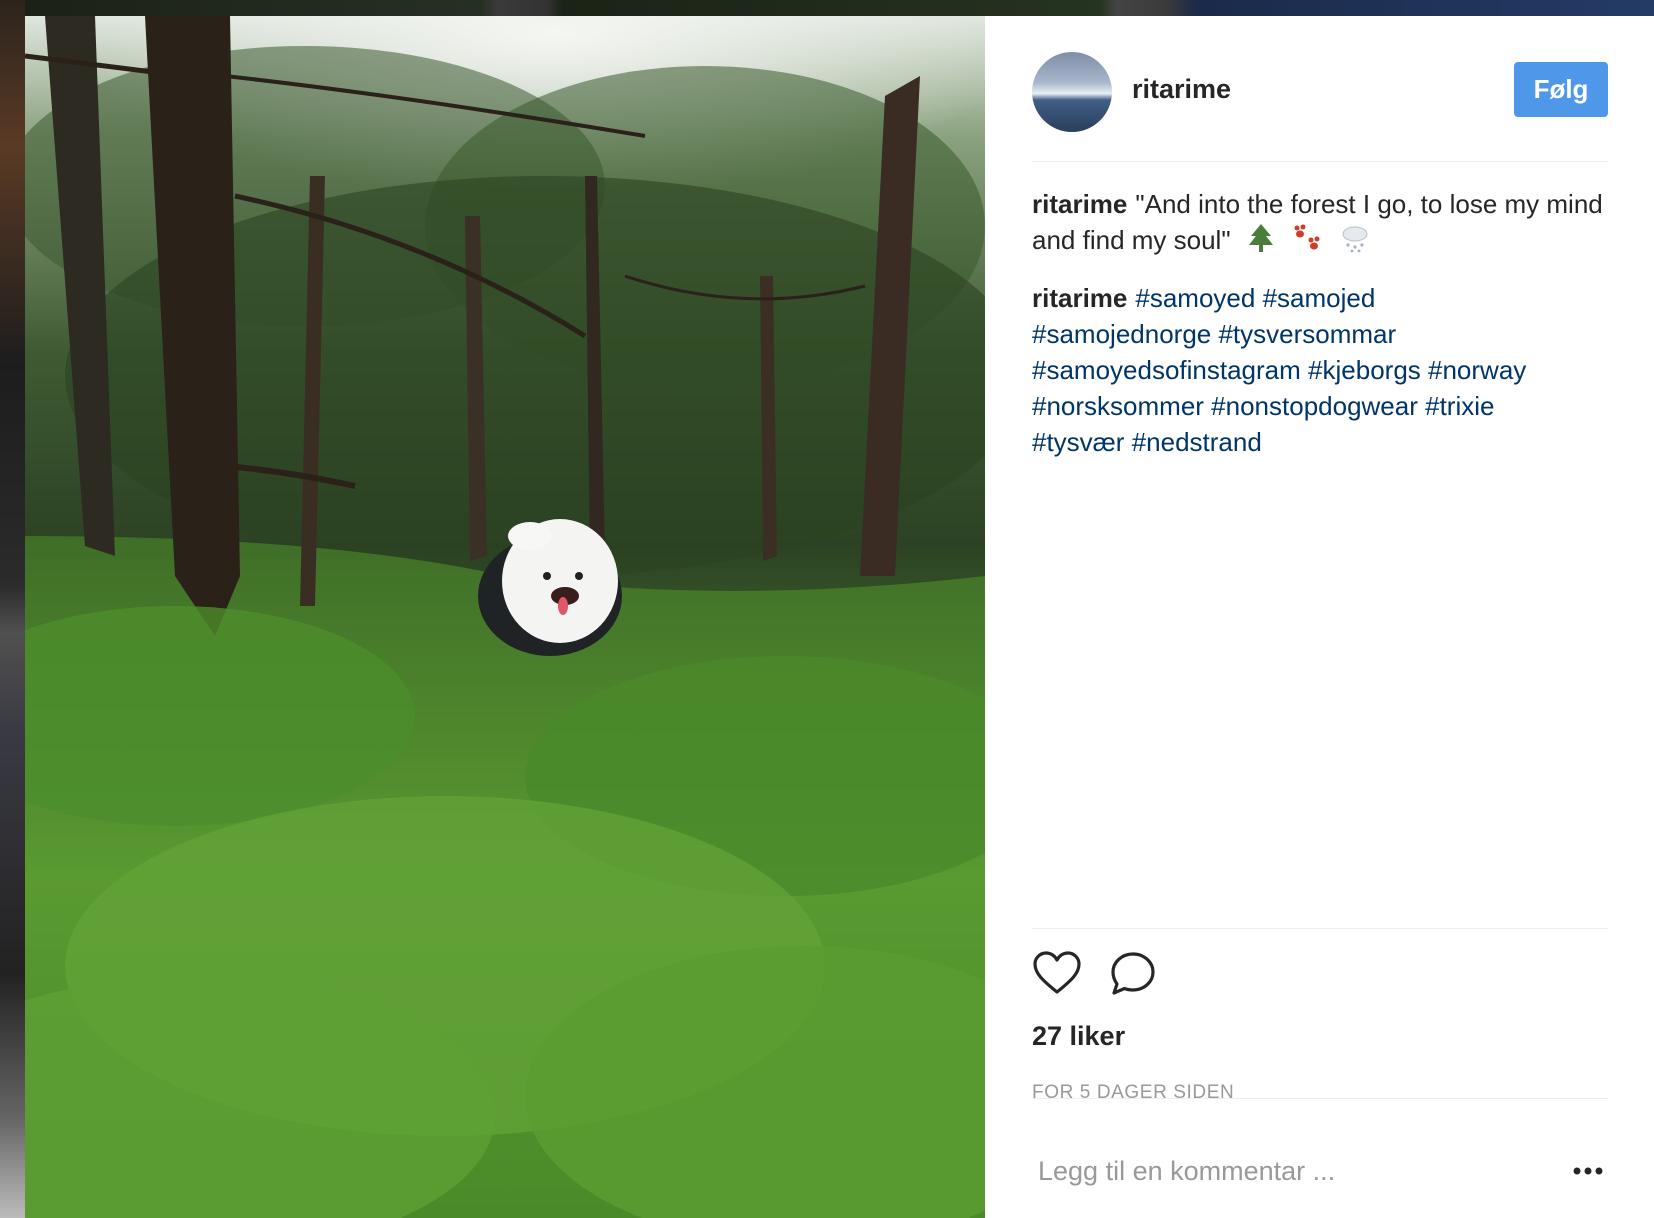  What do you see at coordinates (1320, 93) in the screenshot?
I see `post-header: ritarime Følg` at bounding box center [1320, 93].